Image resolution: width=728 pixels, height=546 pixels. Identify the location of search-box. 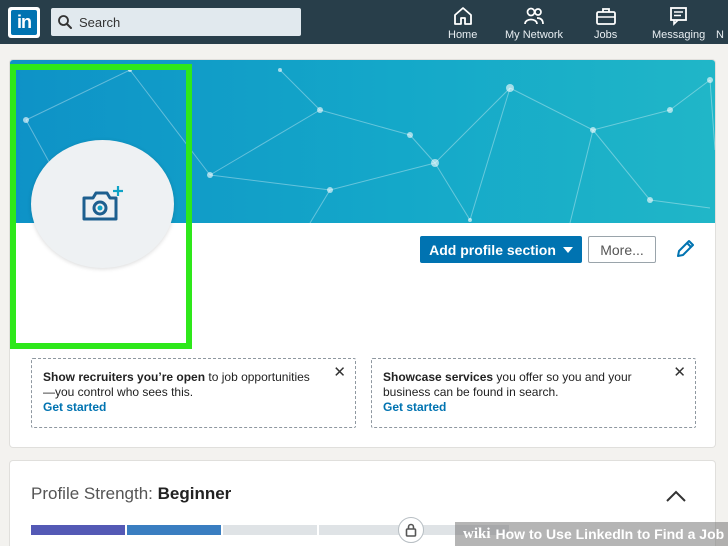
(176, 22).